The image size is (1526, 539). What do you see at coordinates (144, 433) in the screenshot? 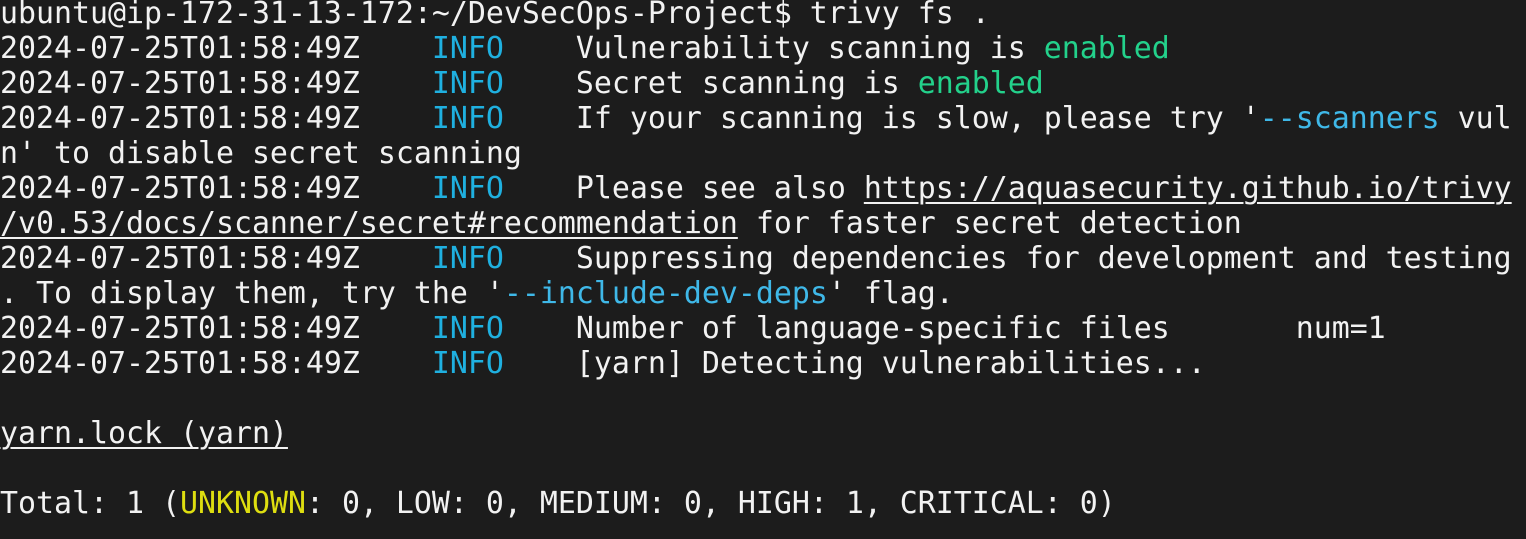
I see `link: yarn.lock (yarn)` at bounding box center [144, 433].